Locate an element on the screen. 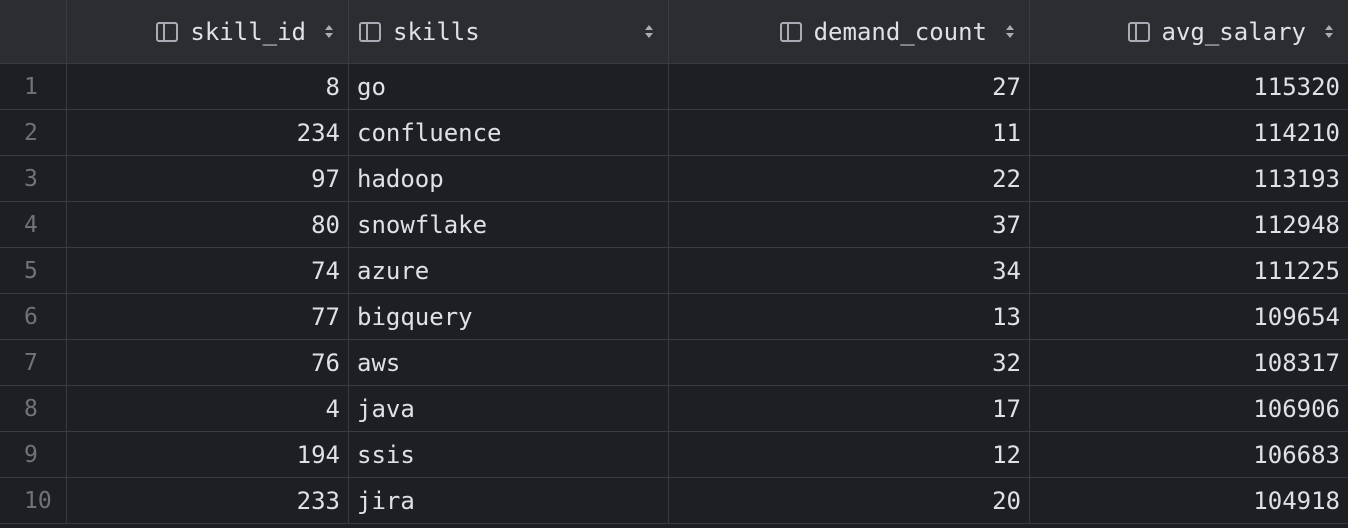 The height and width of the screenshot is (528, 1348). column-header-avg-salary: avg_salary is located at coordinates (1189, 31).